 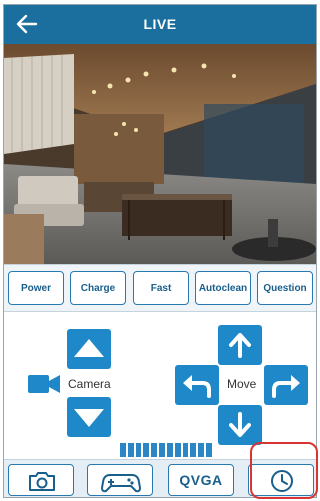 I want to click on camera-down-button, so click(x=89, y=417).